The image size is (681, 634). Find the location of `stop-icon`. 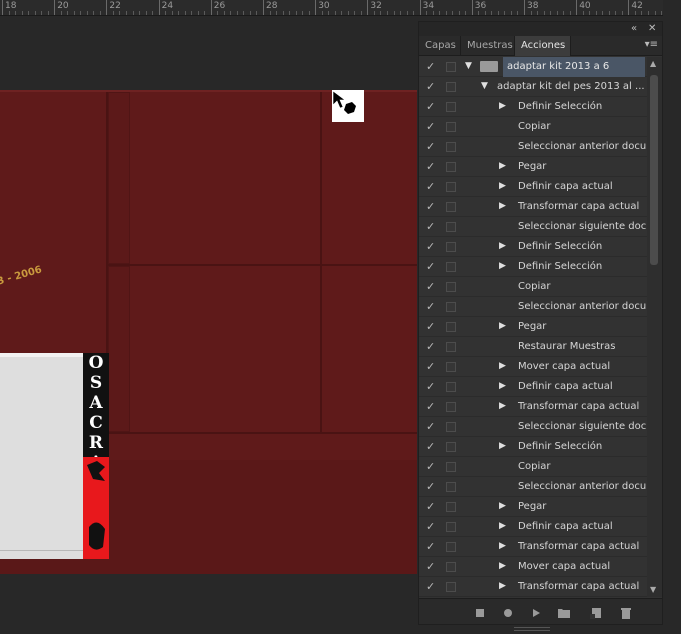

stop-icon is located at coordinates (480, 612).